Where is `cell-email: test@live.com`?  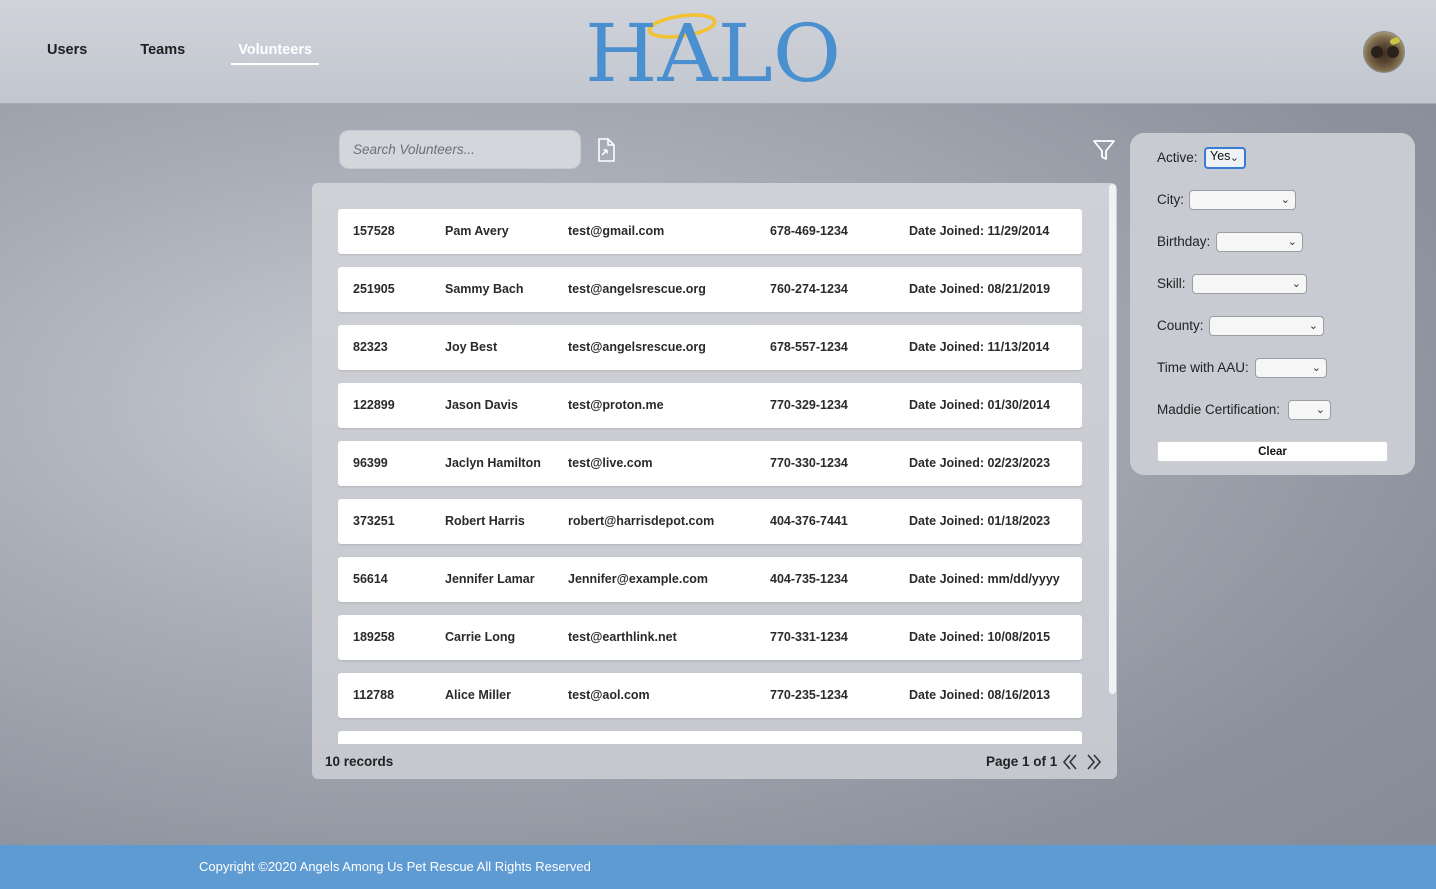 cell-email: test@live.com is located at coordinates (610, 463).